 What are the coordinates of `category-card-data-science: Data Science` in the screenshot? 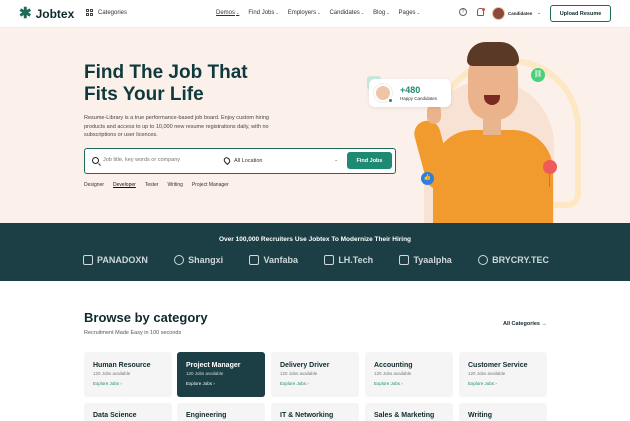 It's located at (128, 412).